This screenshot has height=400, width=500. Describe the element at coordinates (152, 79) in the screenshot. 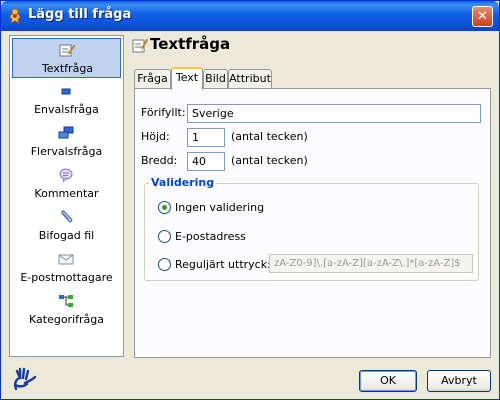

I see `tab-fraga: Fråga` at that location.